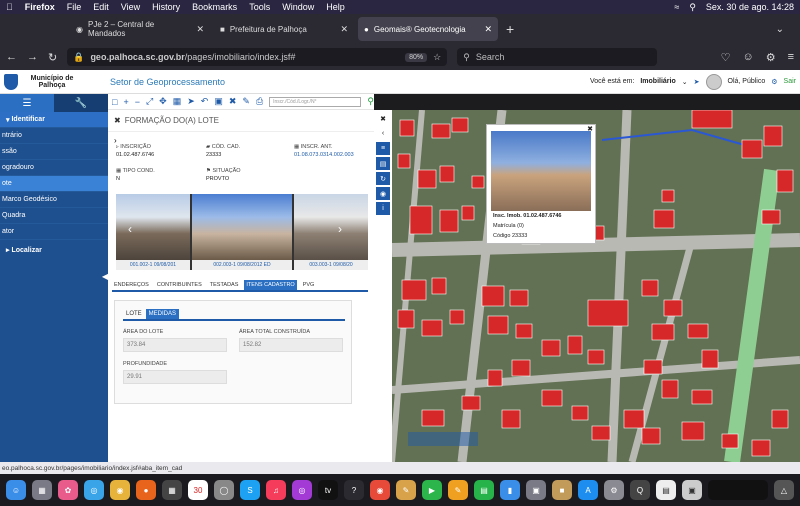 This screenshot has height=506, width=800. What do you see at coordinates (40, 7) in the screenshot?
I see `menu-app-name: Firefox` at bounding box center [40, 7].